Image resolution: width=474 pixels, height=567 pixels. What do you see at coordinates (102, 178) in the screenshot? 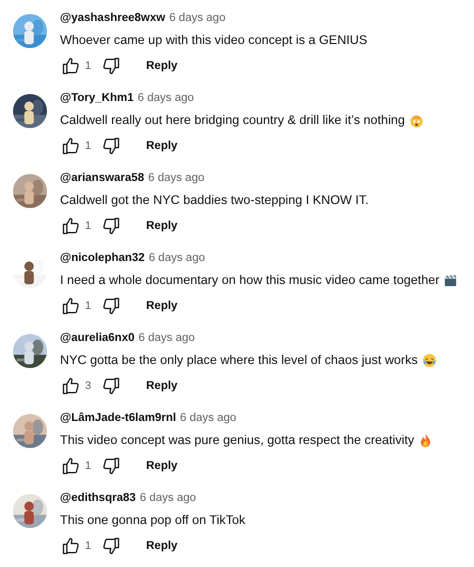
I see `comment-author: @arianswara58` at bounding box center [102, 178].